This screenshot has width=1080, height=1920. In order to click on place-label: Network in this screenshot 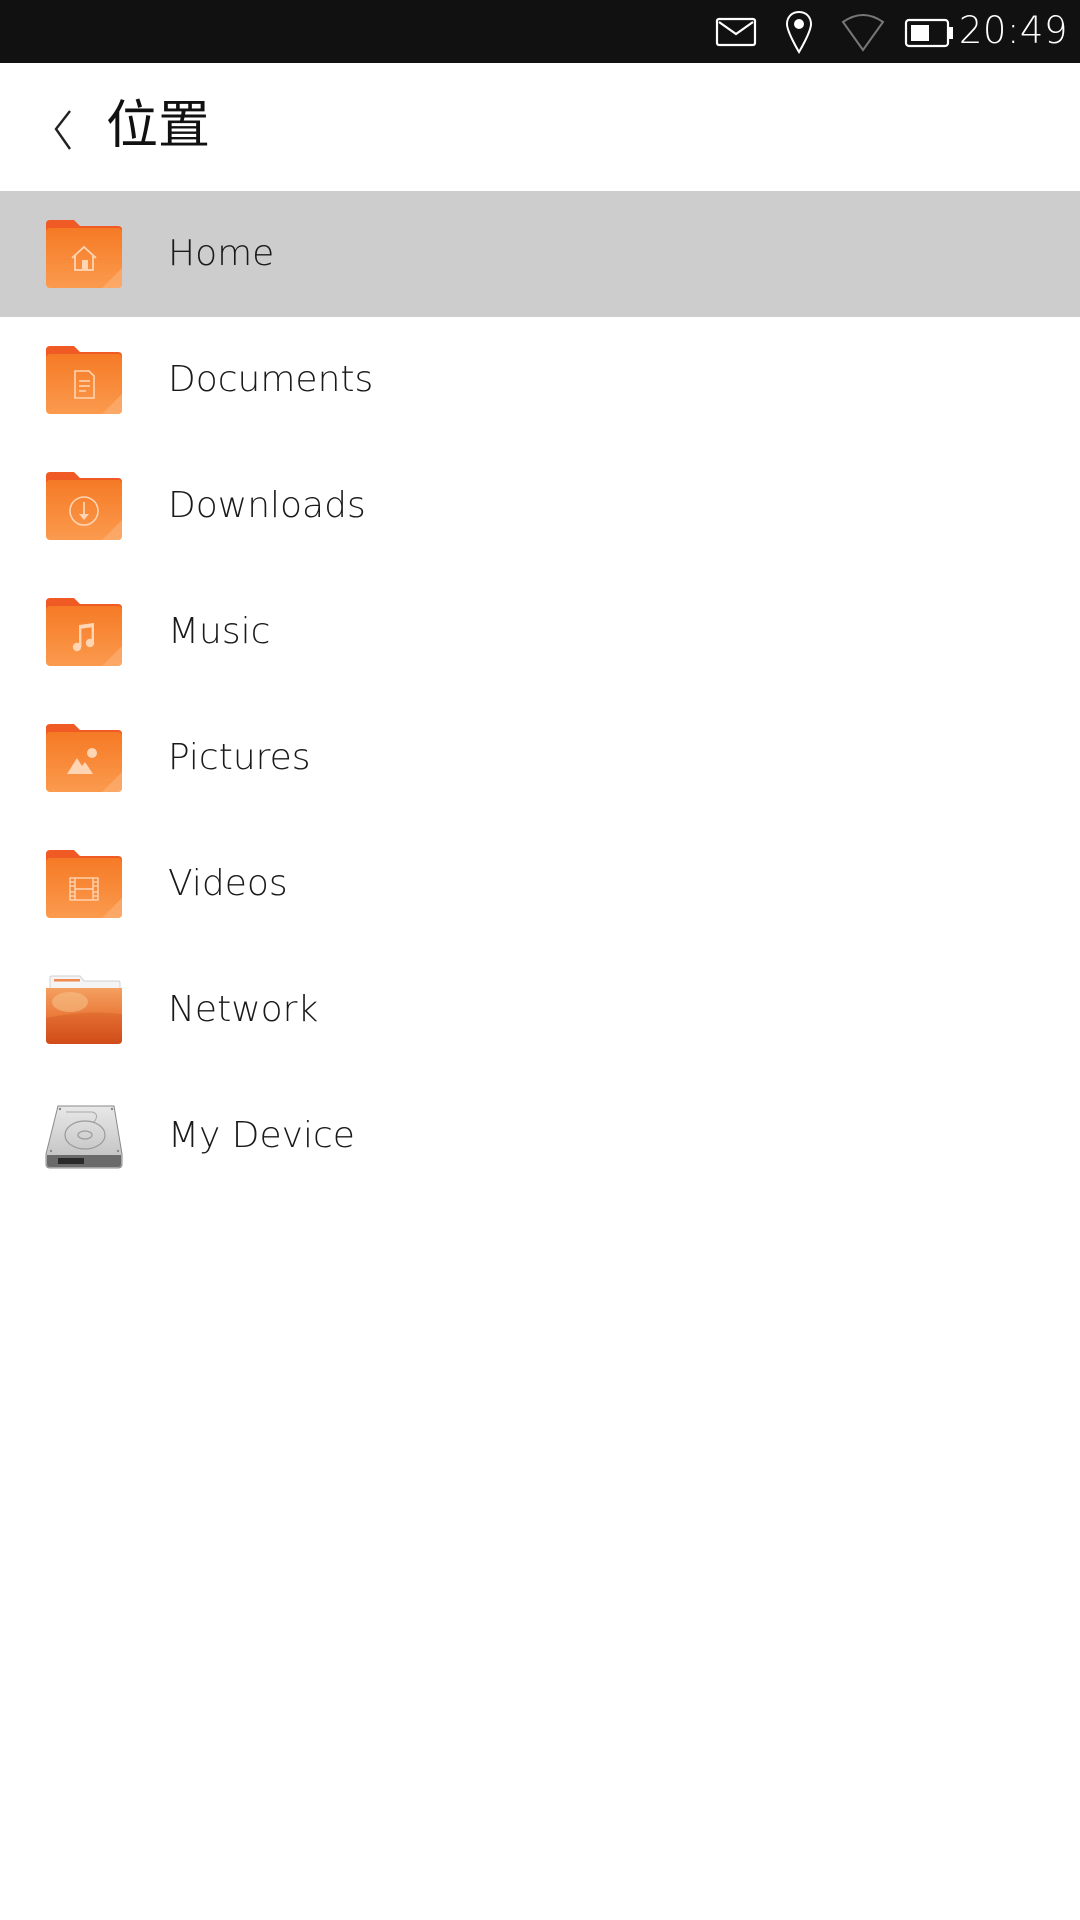, I will do `click(243, 1009)`.